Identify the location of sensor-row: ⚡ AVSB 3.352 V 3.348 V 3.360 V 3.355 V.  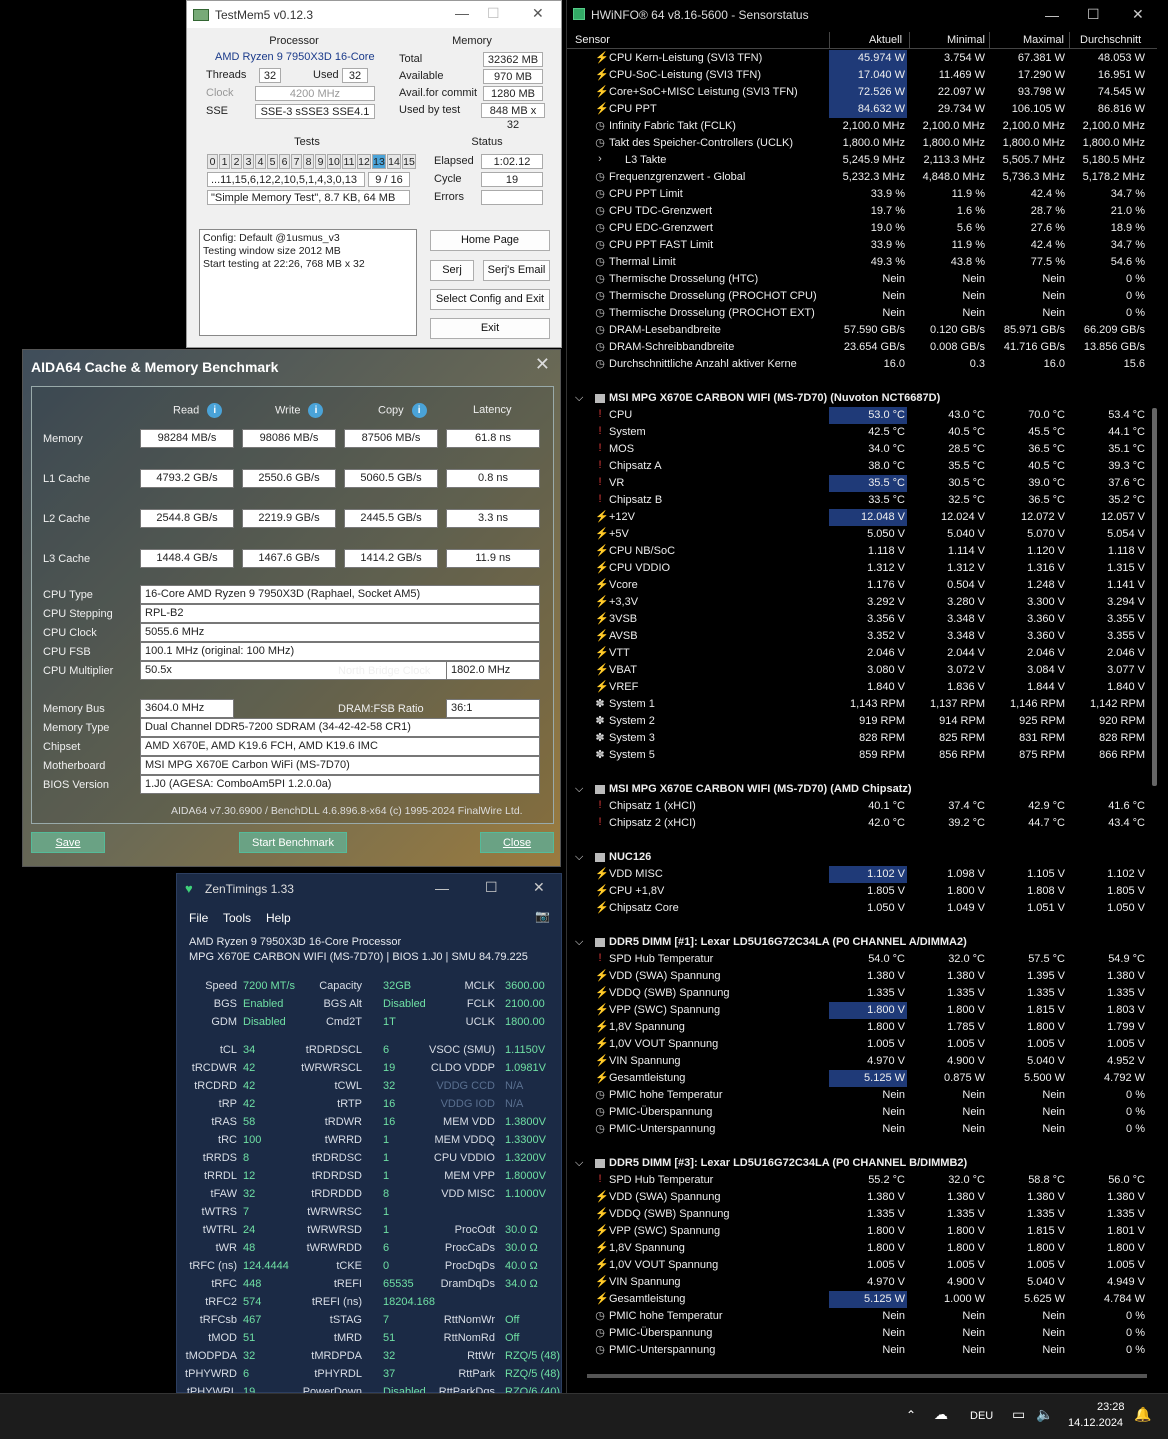
(862, 636).